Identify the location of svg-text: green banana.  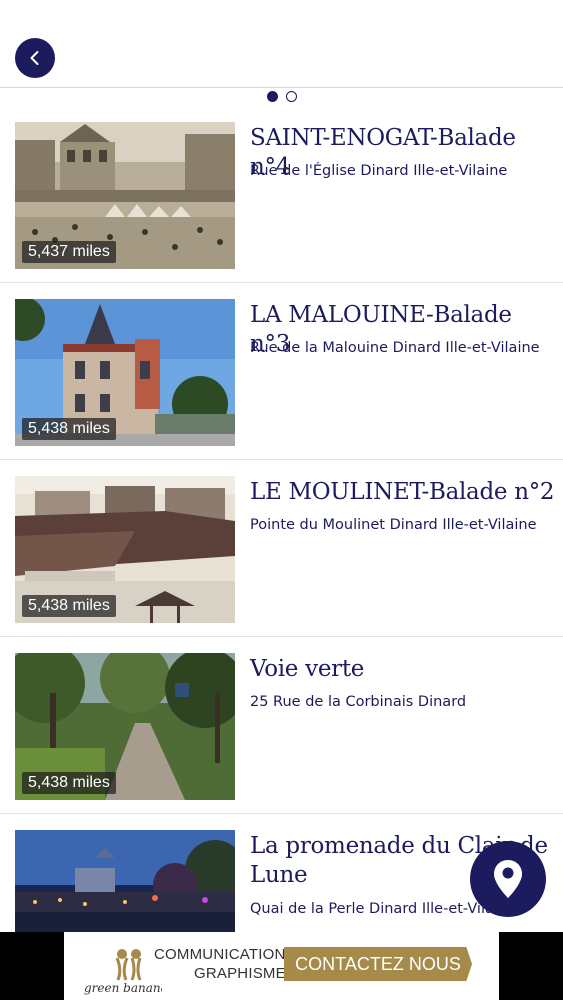
(123, 988).